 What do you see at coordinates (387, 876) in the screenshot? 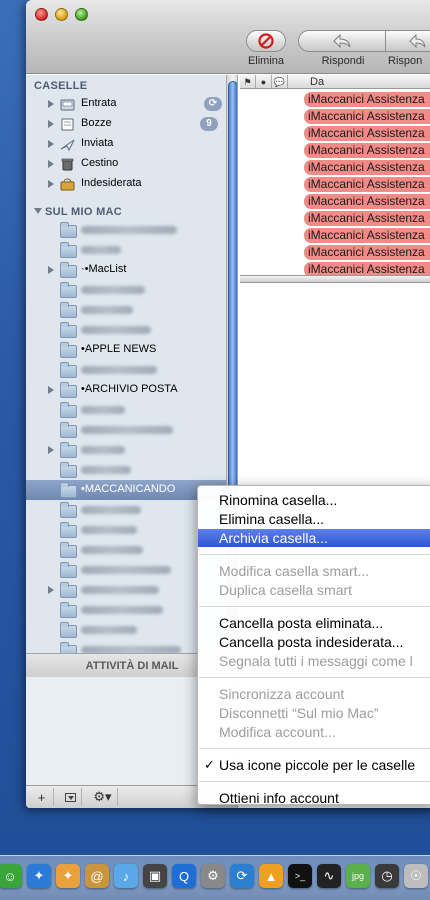
I see `time-machine-icon: ◷` at bounding box center [387, 876].